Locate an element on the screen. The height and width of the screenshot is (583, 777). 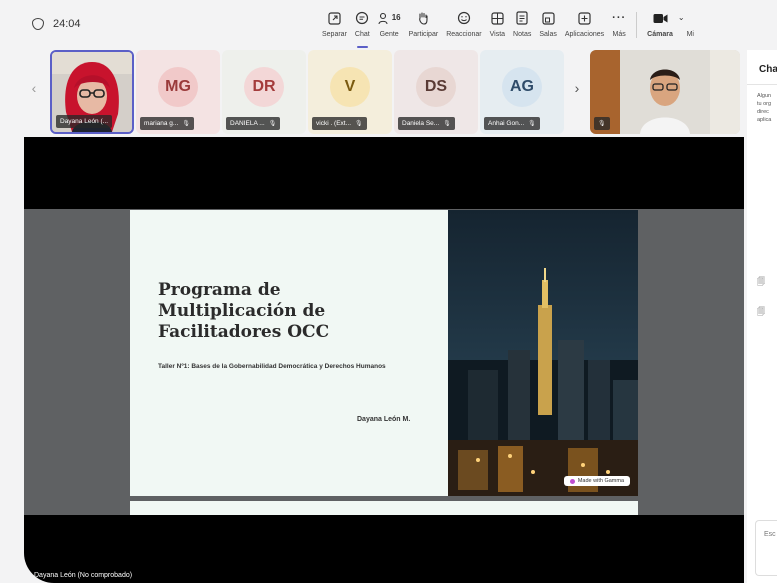
mic-button: Mi is located at coordinates (690, 27).